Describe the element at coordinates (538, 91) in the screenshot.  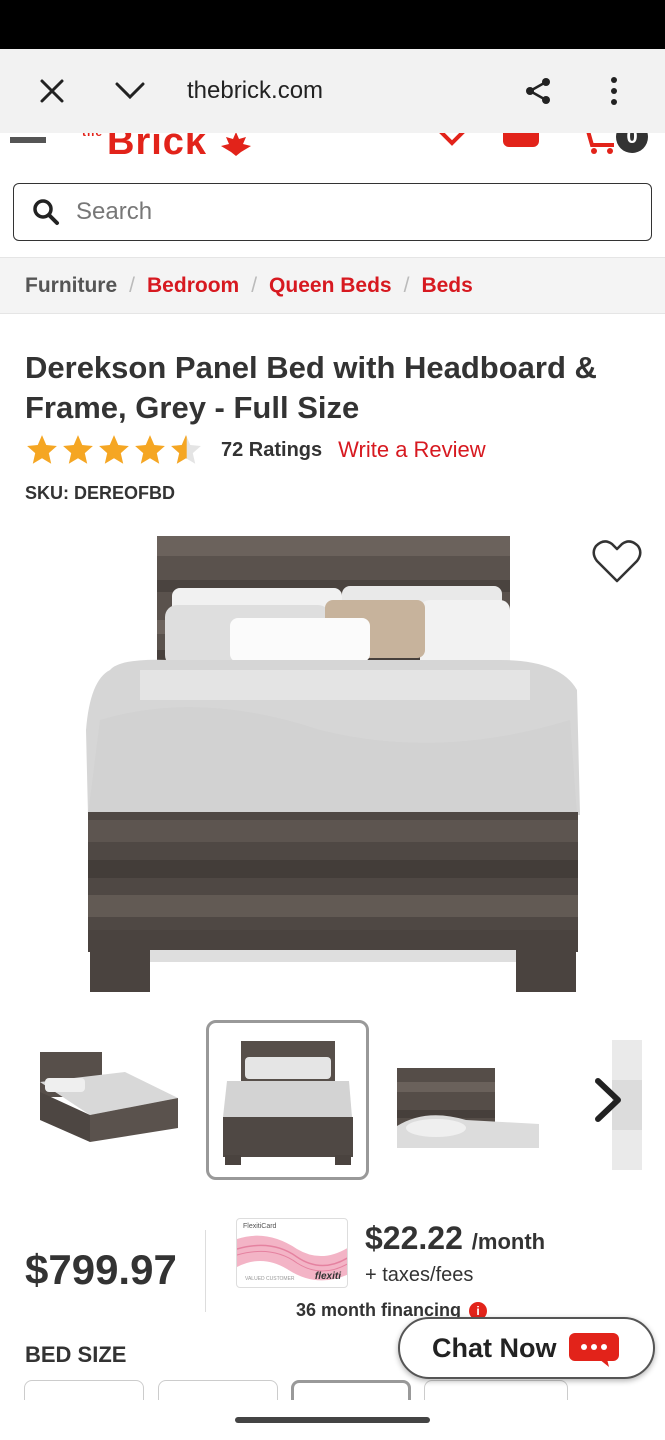
I see `share-icon` at that location.